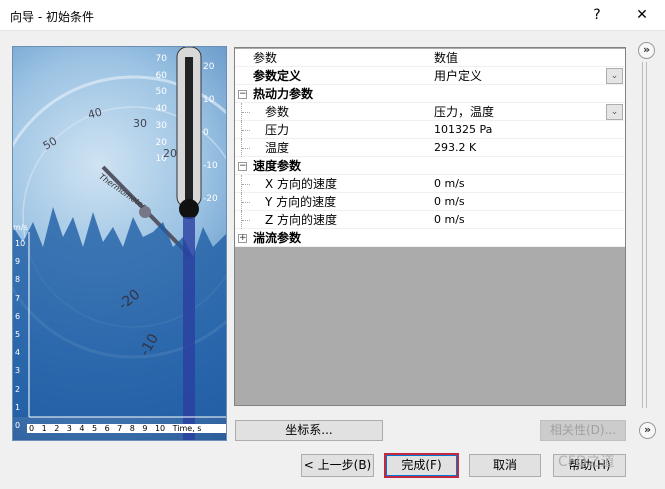 The width and height of the screenshot is (665, 489). What do you see at coordinates (642, 15) in the screenshot?
I see `close-icon: ✕` at bounding box center [642, 15].